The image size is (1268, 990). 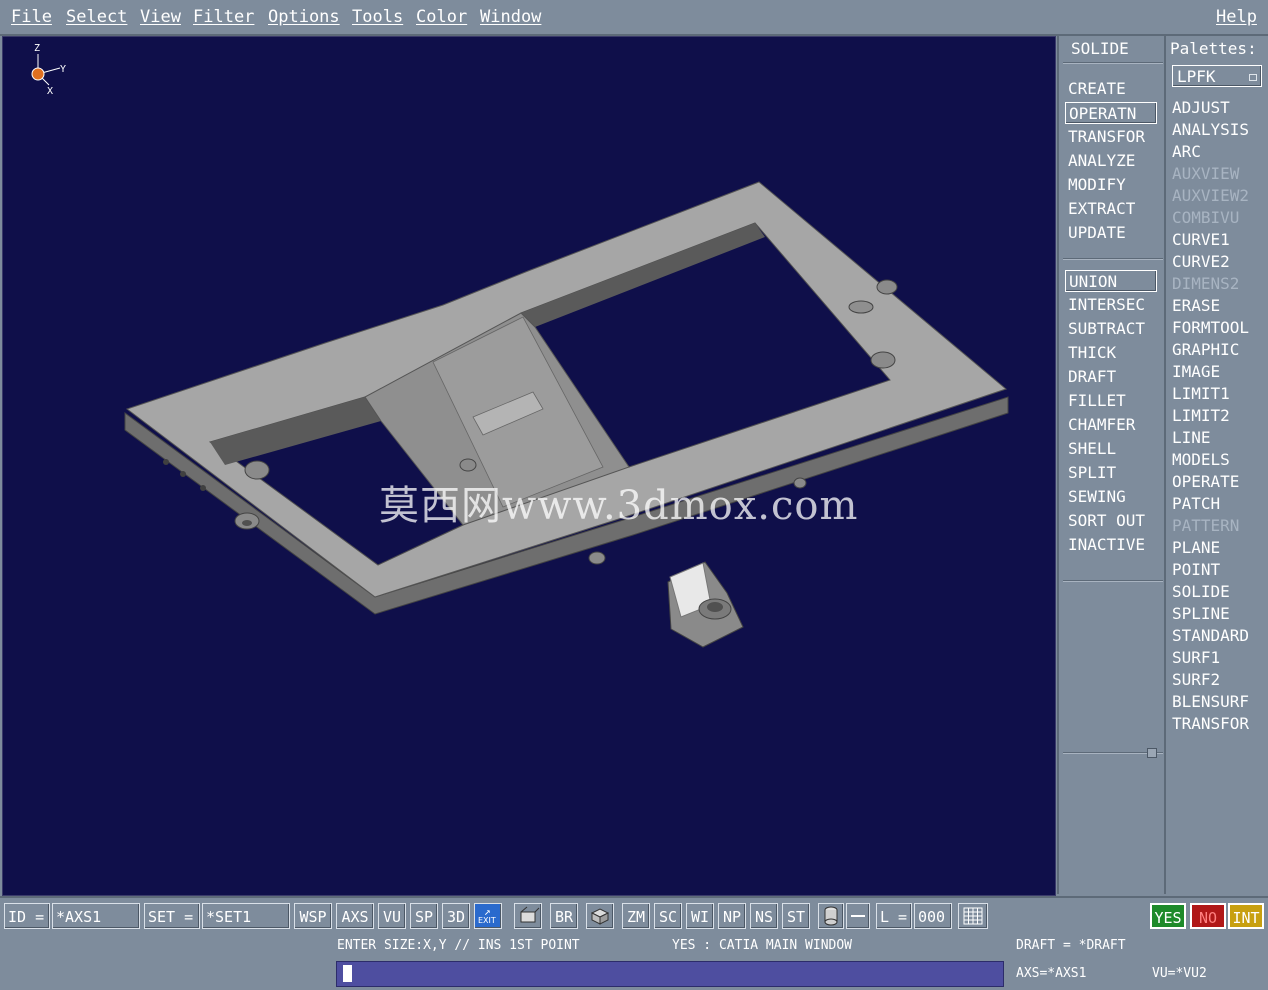 What do you see at coordinates (1111, 329) in the screenshot?
I see `cmd-subtract: SUBTRACT` at bounding box center [1111, 329].